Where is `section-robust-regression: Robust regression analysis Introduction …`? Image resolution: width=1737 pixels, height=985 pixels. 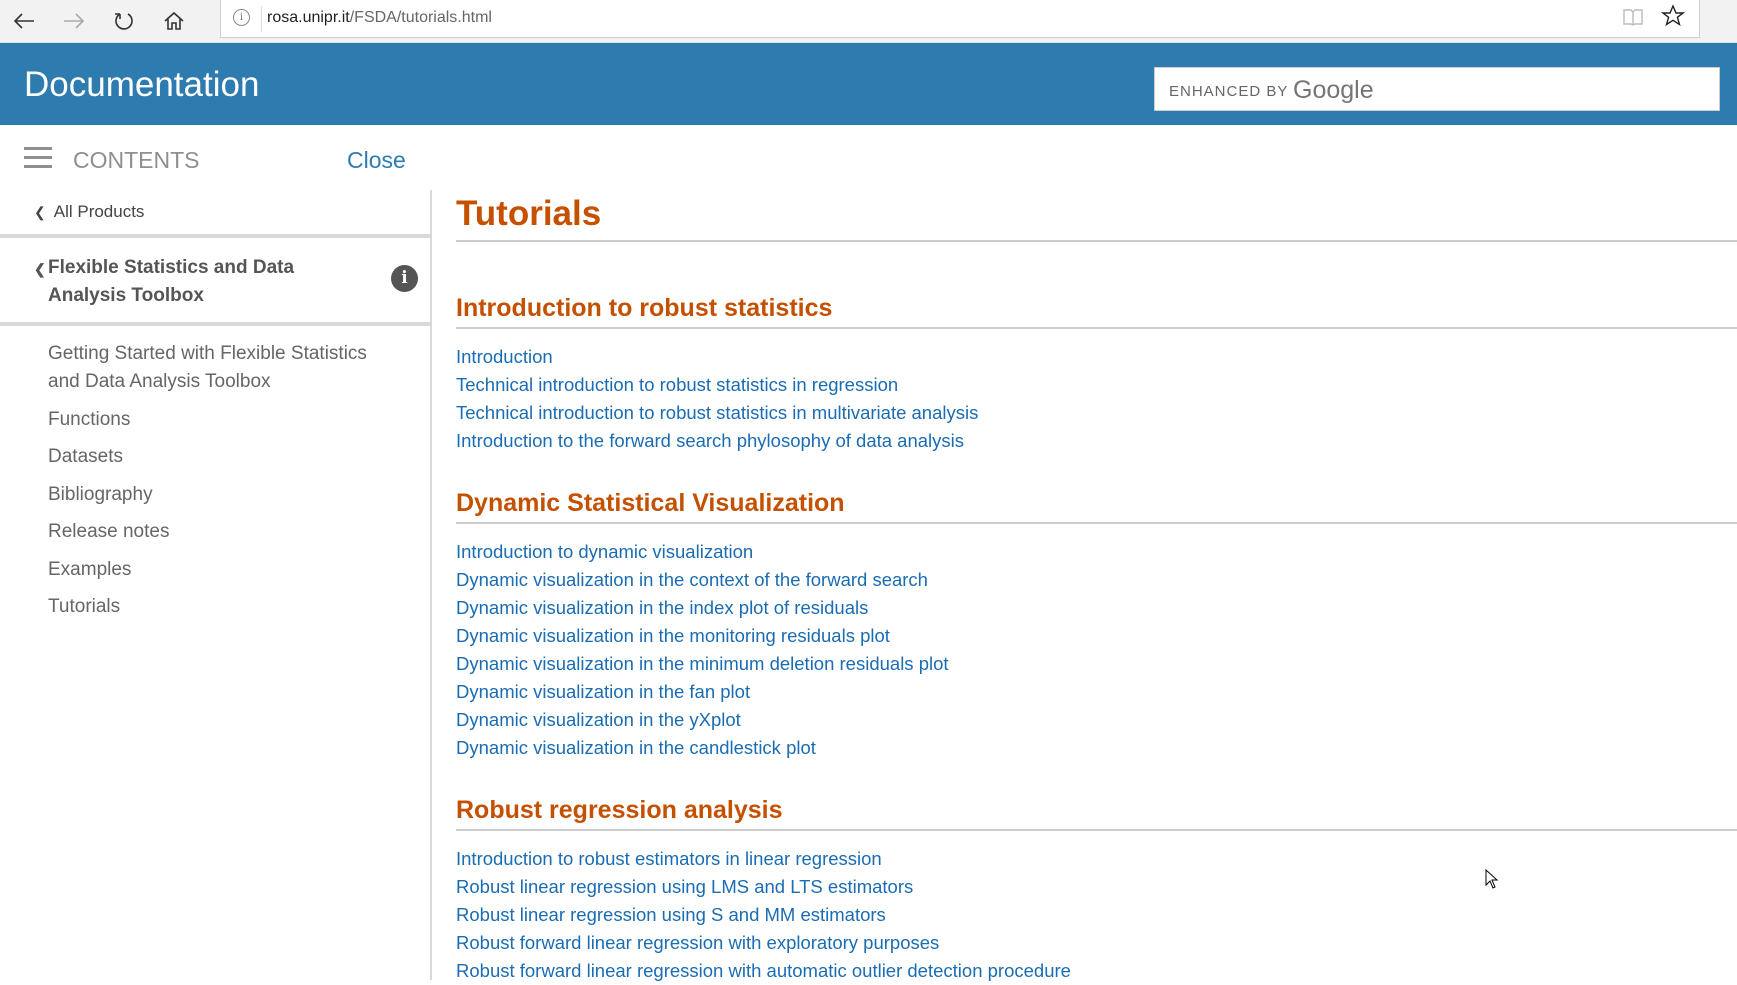 section-robust-regression: Robust regression analysis Introduction … is located at coordinates (1096, 890).